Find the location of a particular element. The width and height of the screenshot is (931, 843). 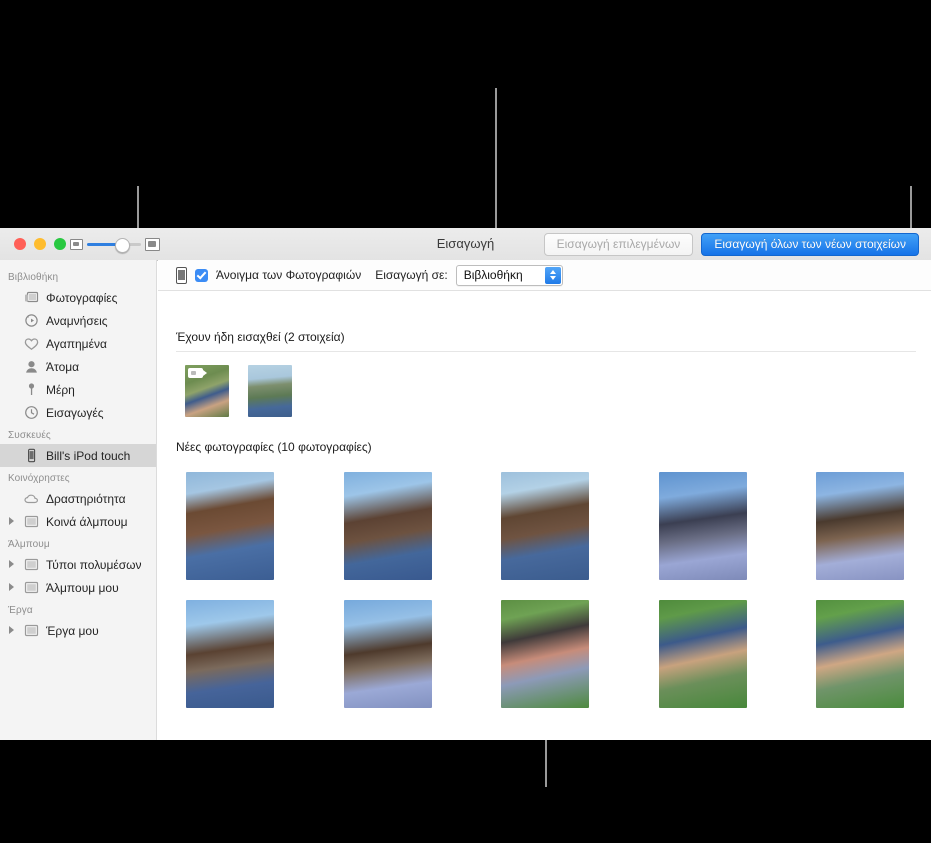

traffic-lights is located at coordinates (40, 244).